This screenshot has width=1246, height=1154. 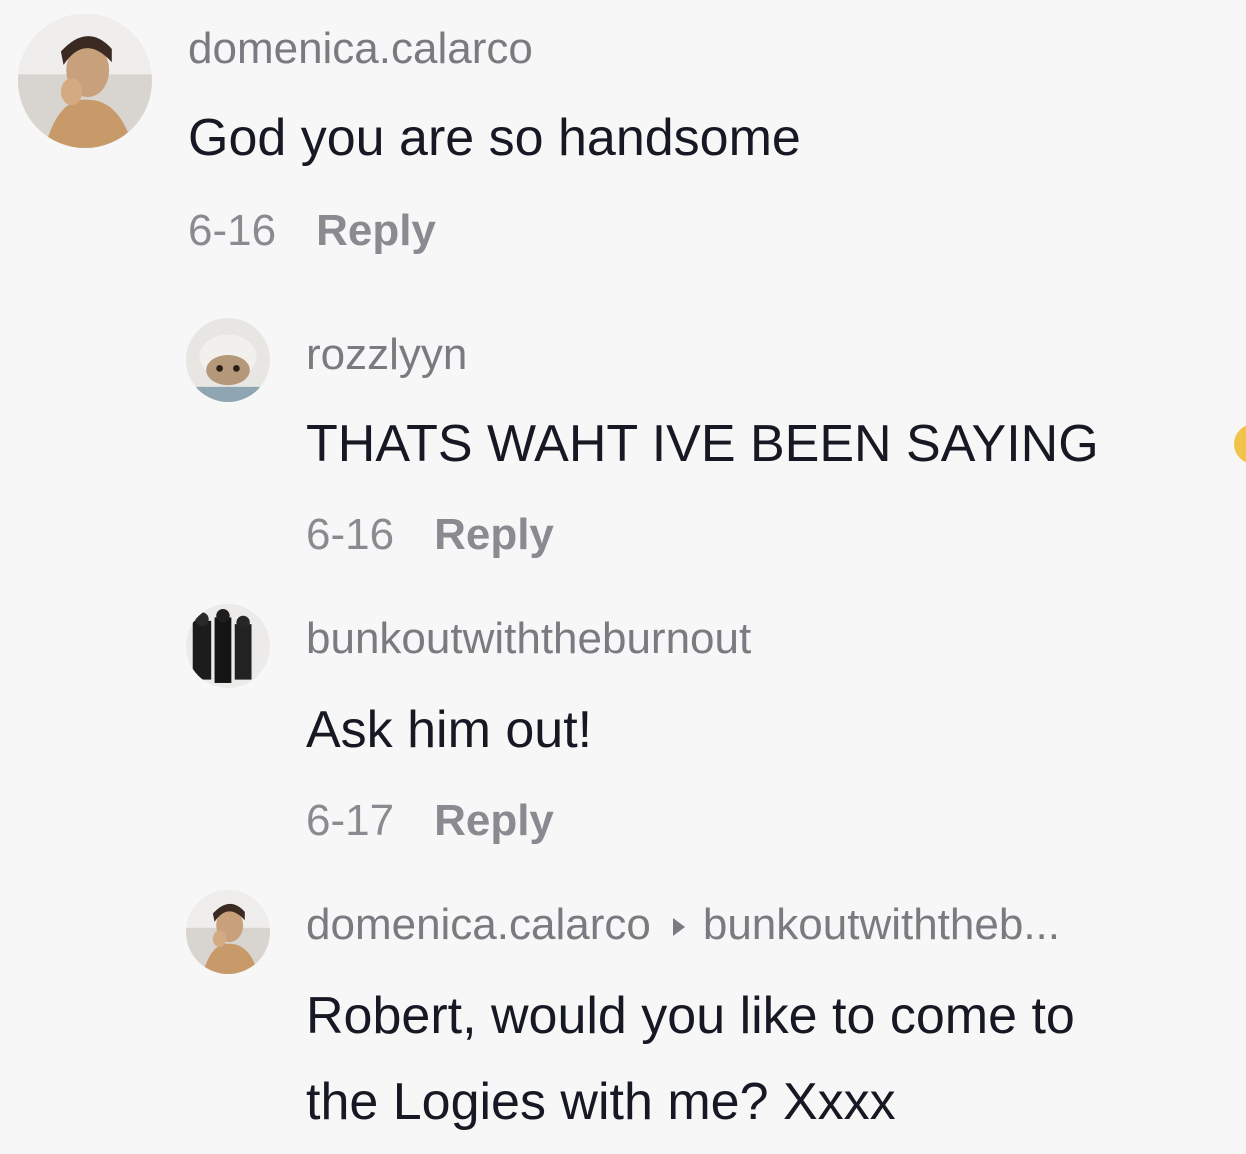 What do you see at coordinates (494, 138) in the screenshot?
I see `comment-text: God you are so handsome` at bounding box center [494, 138].